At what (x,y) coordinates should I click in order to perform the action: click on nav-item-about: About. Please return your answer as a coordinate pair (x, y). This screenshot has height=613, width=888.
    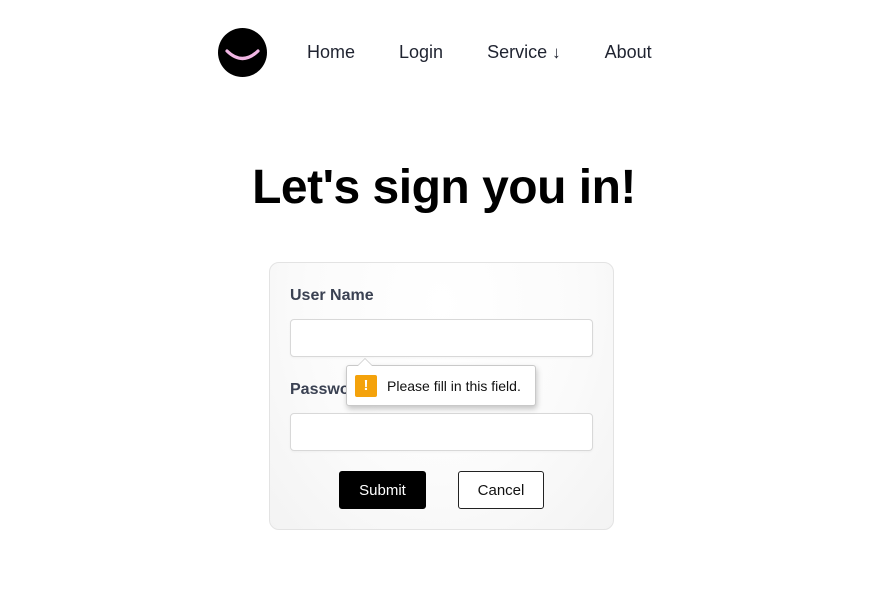
    Looking at the image, I should click on (628, 52).